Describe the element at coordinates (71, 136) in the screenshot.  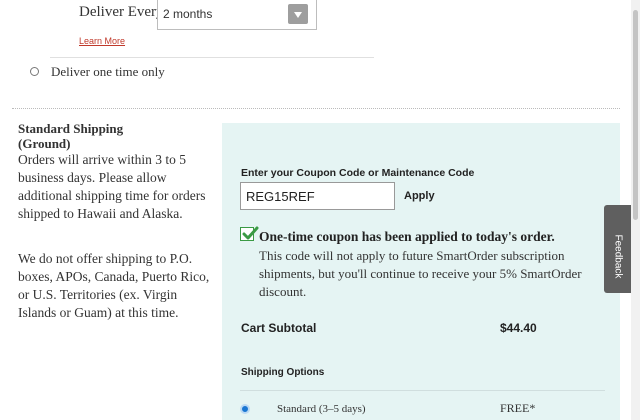
I see `shipping-title: Standard Shipping (Ground)` at that location.